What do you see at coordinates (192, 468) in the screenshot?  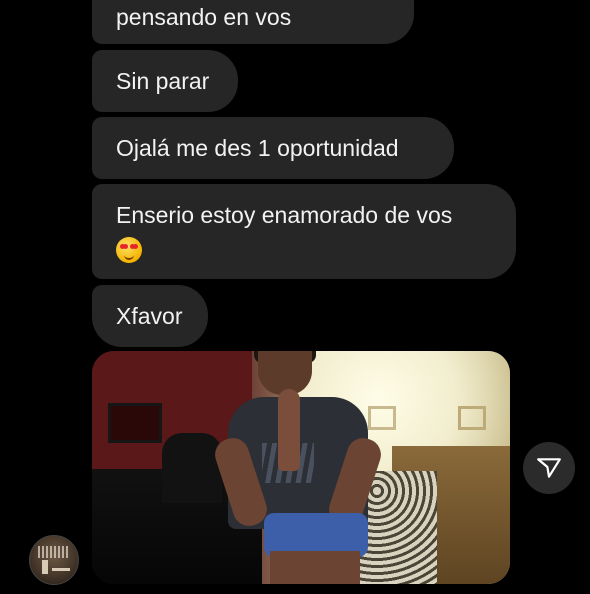 I see `photo-sofa-arm` at bounding box center [192, 468].